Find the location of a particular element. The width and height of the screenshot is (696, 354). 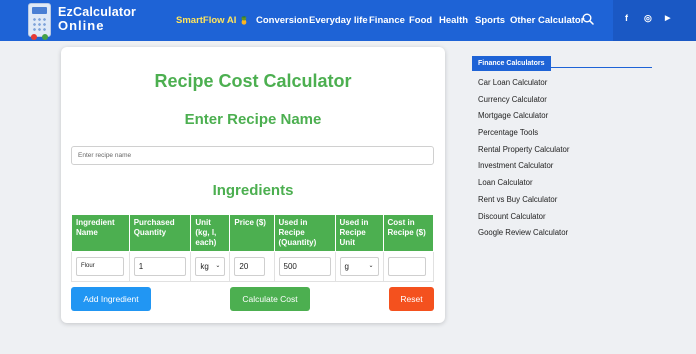

cell-used-unit: g ⌄ is located at coordinates (359, 266).